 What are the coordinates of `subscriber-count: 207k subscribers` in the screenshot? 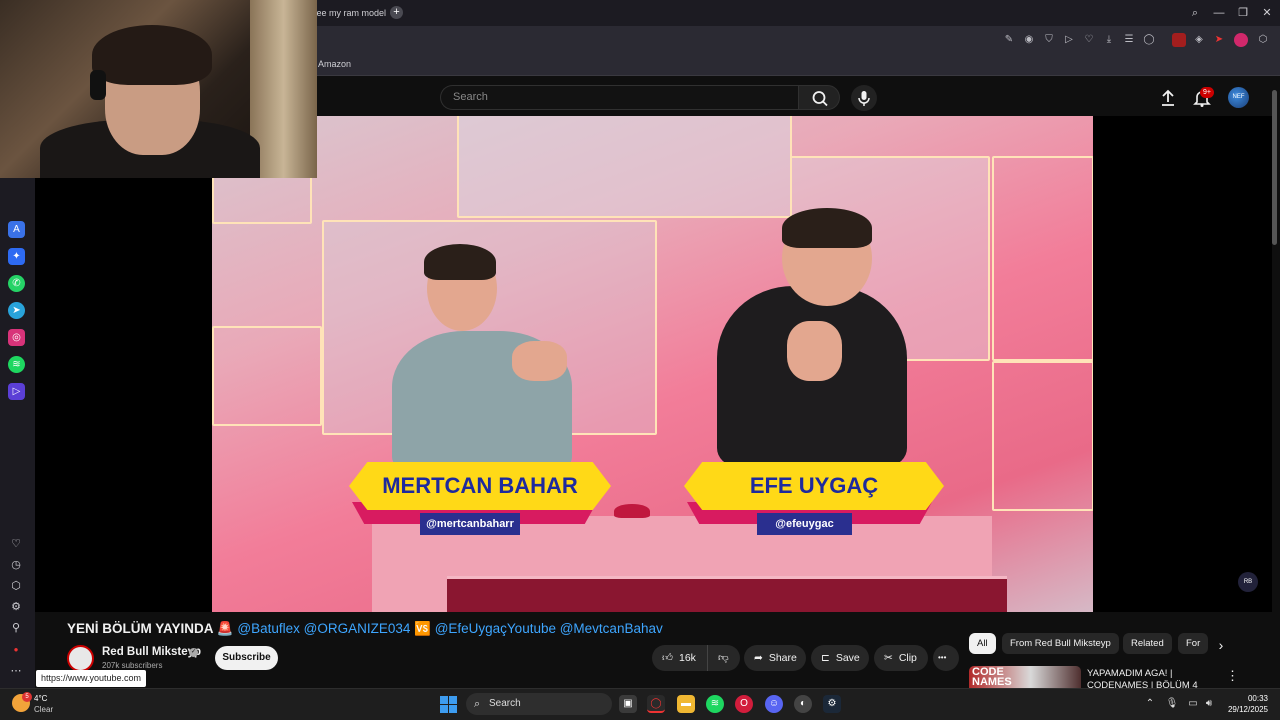 It's located at (132, 665).